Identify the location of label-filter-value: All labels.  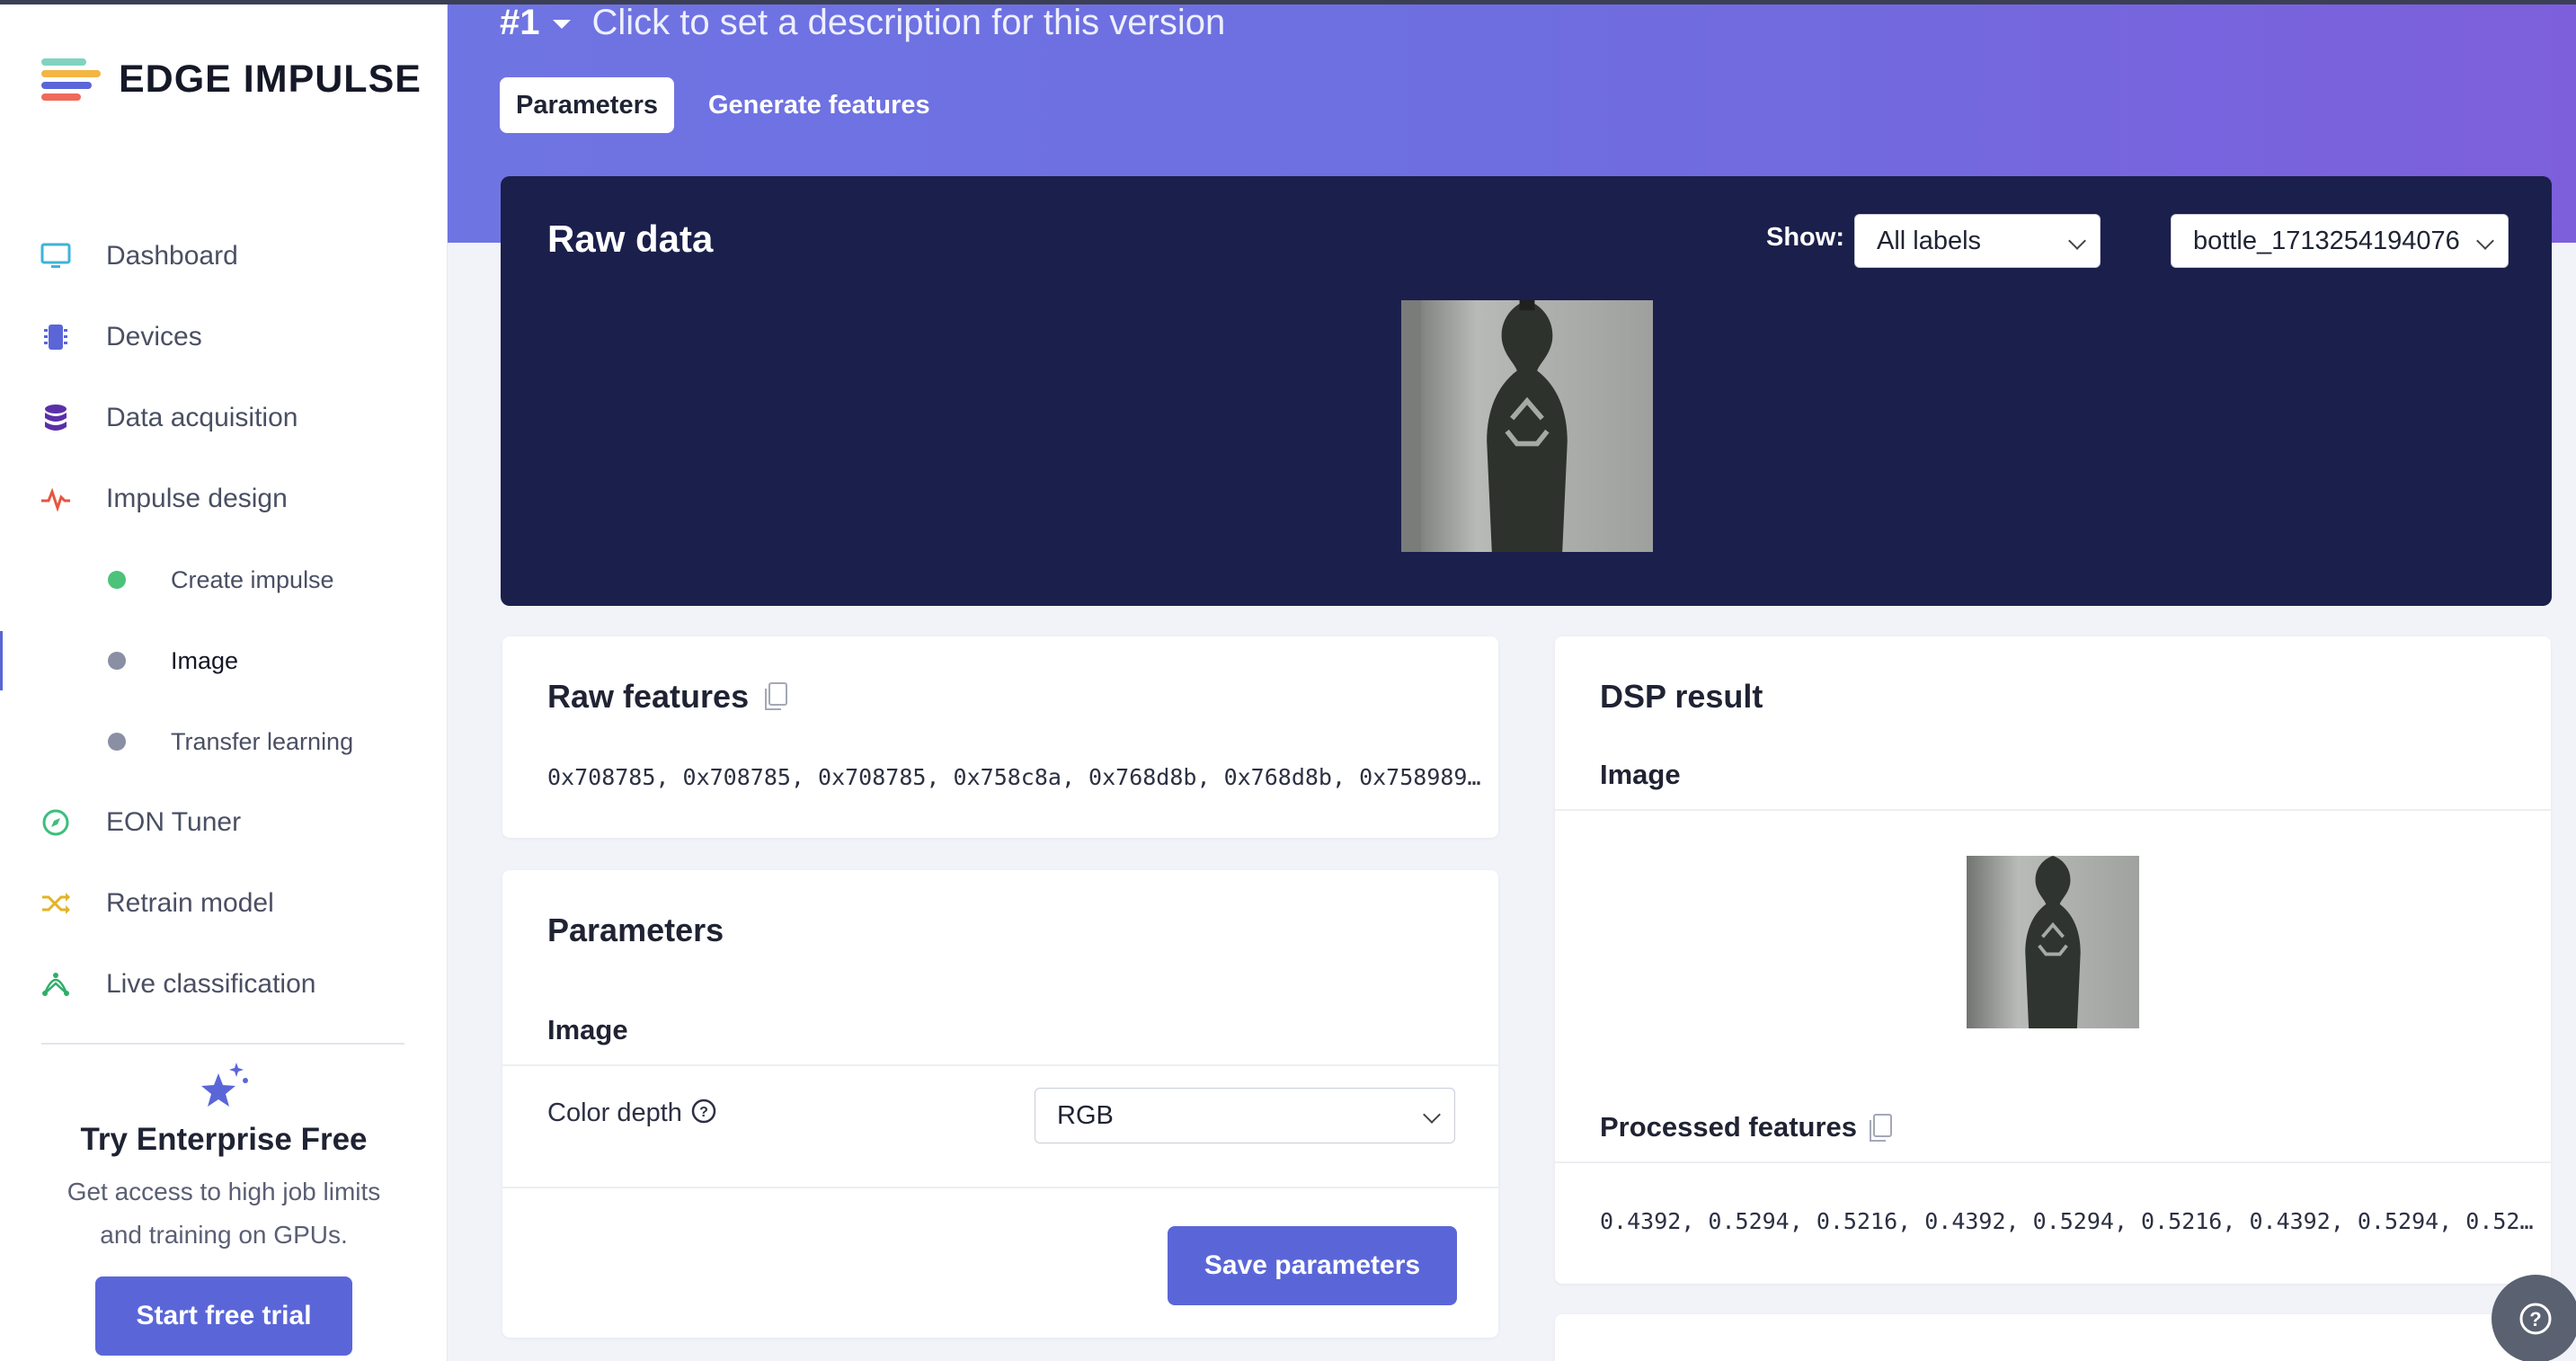
(1929, 240).